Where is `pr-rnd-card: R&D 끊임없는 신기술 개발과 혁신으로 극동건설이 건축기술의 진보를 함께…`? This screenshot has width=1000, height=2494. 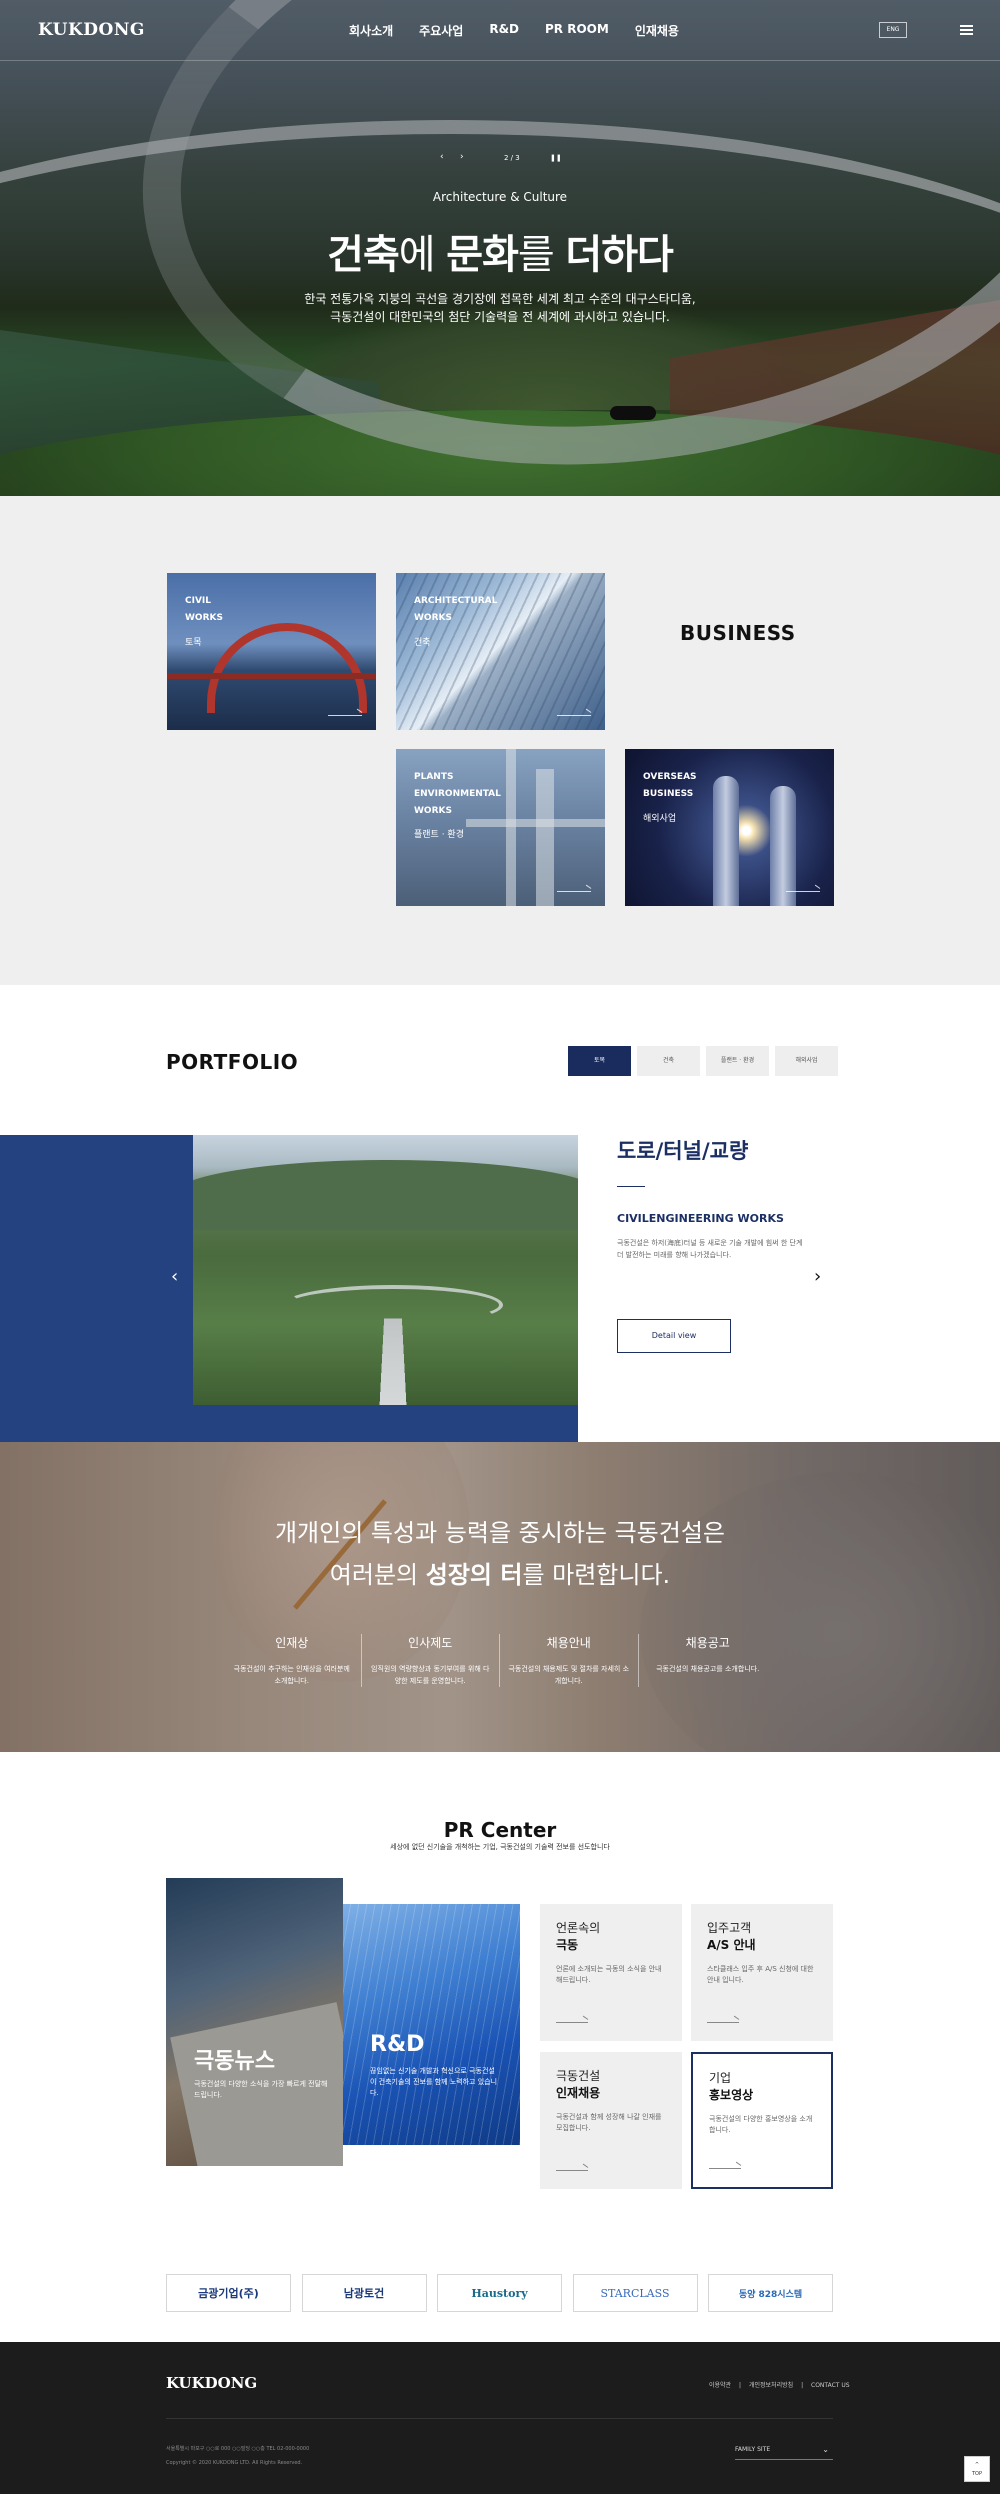
pr-rnd-card: R&D 끊임없는 신기술 개발과 혁신으로 극동건설이 건축기술의 진보를 함께… is located at coordinates (431, 2024).